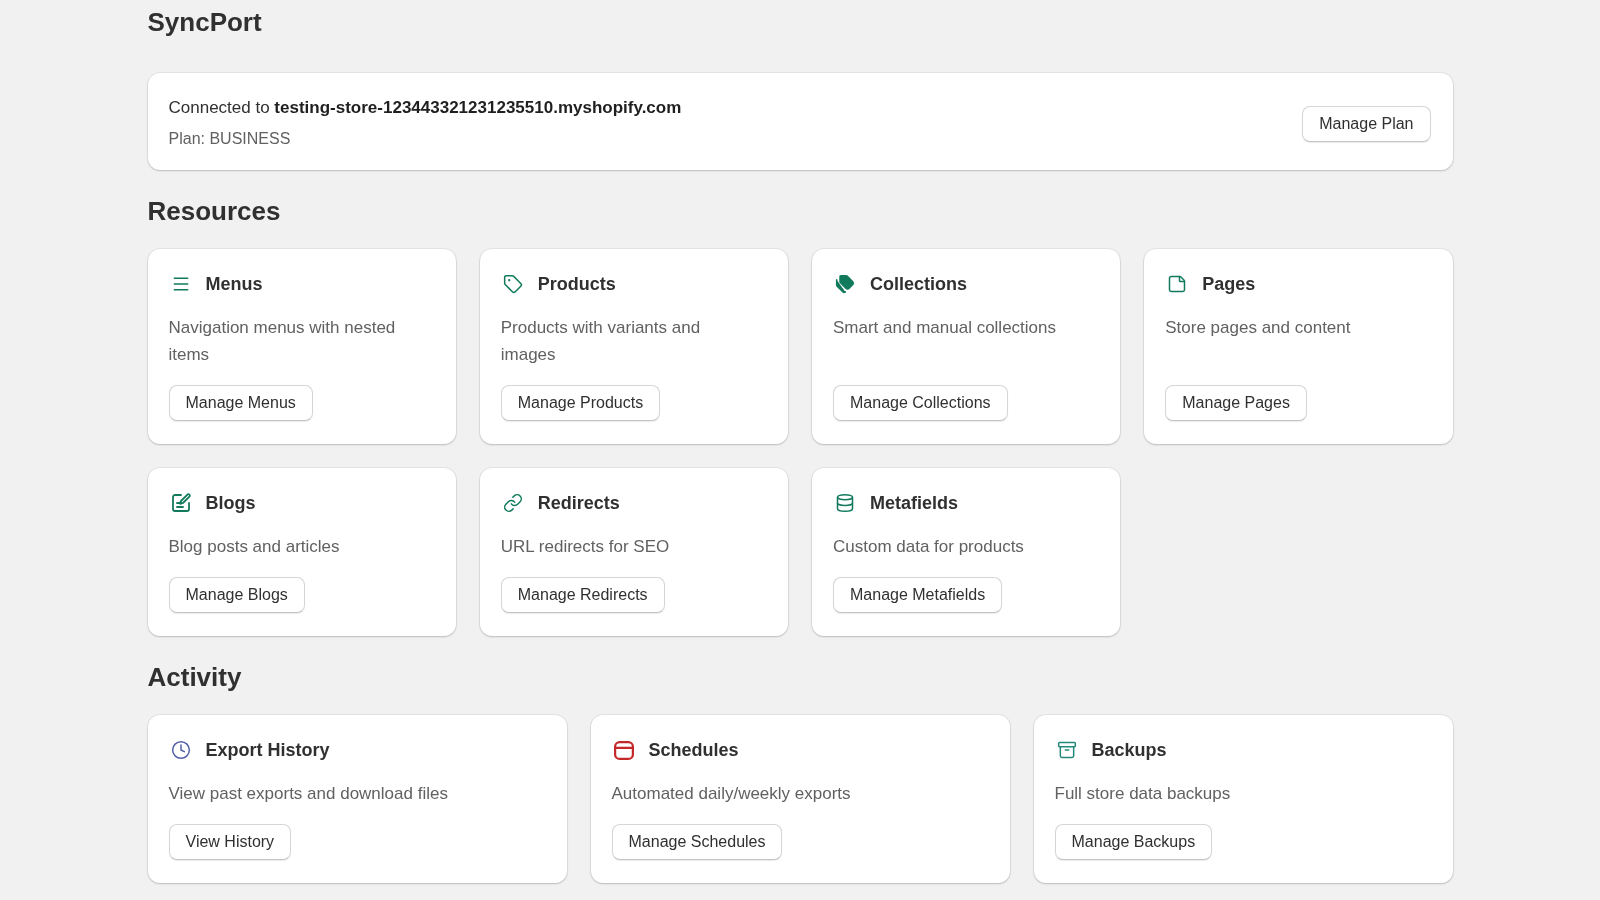 The height and width of the screenshot is (900, 1600). Describe the element at coordinates (576, 284) in the screenshot. I see `card-title: Products` at that location.